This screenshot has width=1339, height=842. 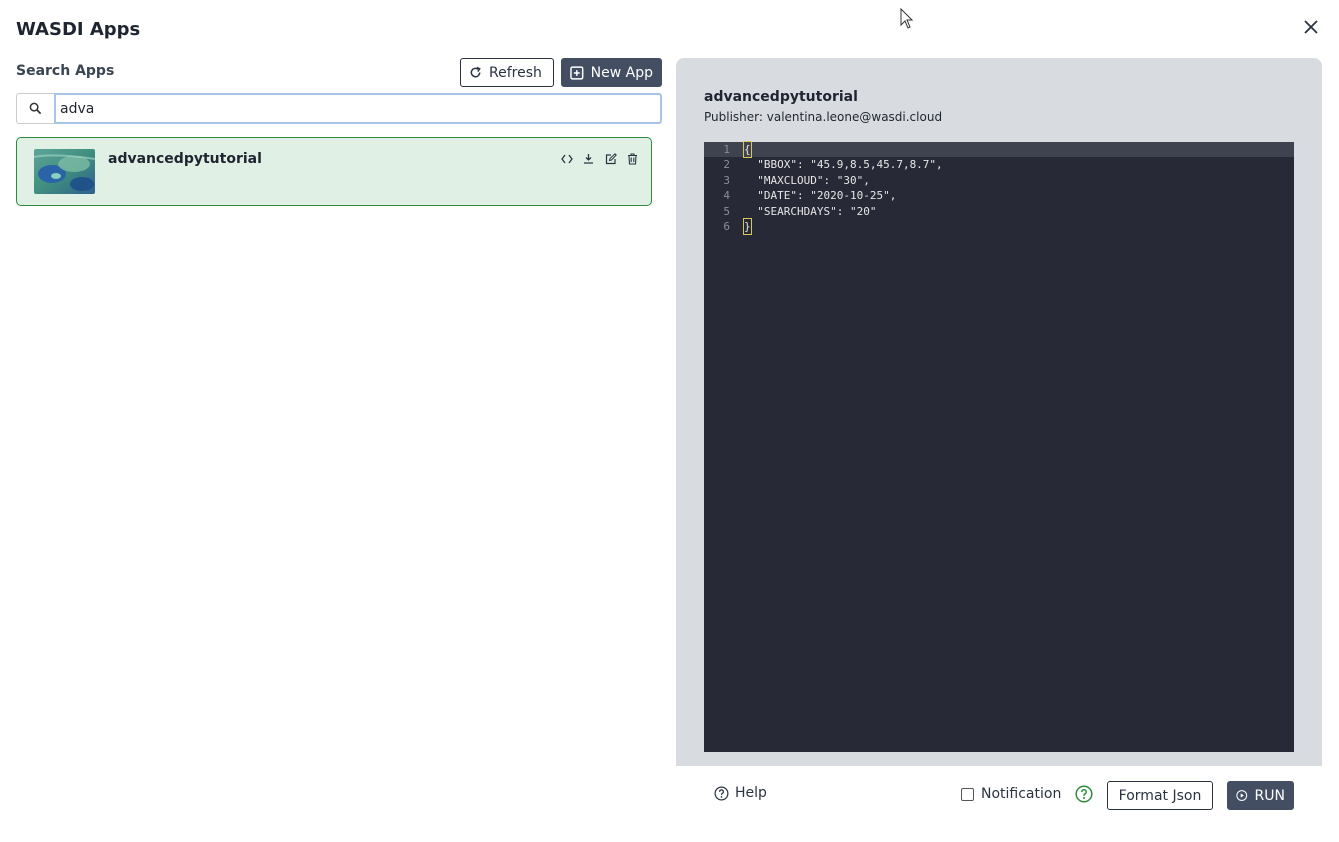 What do you see at coordinates (747, 226) in the screenshot?
I see `line-code: }` at bounding box center [747, 226].